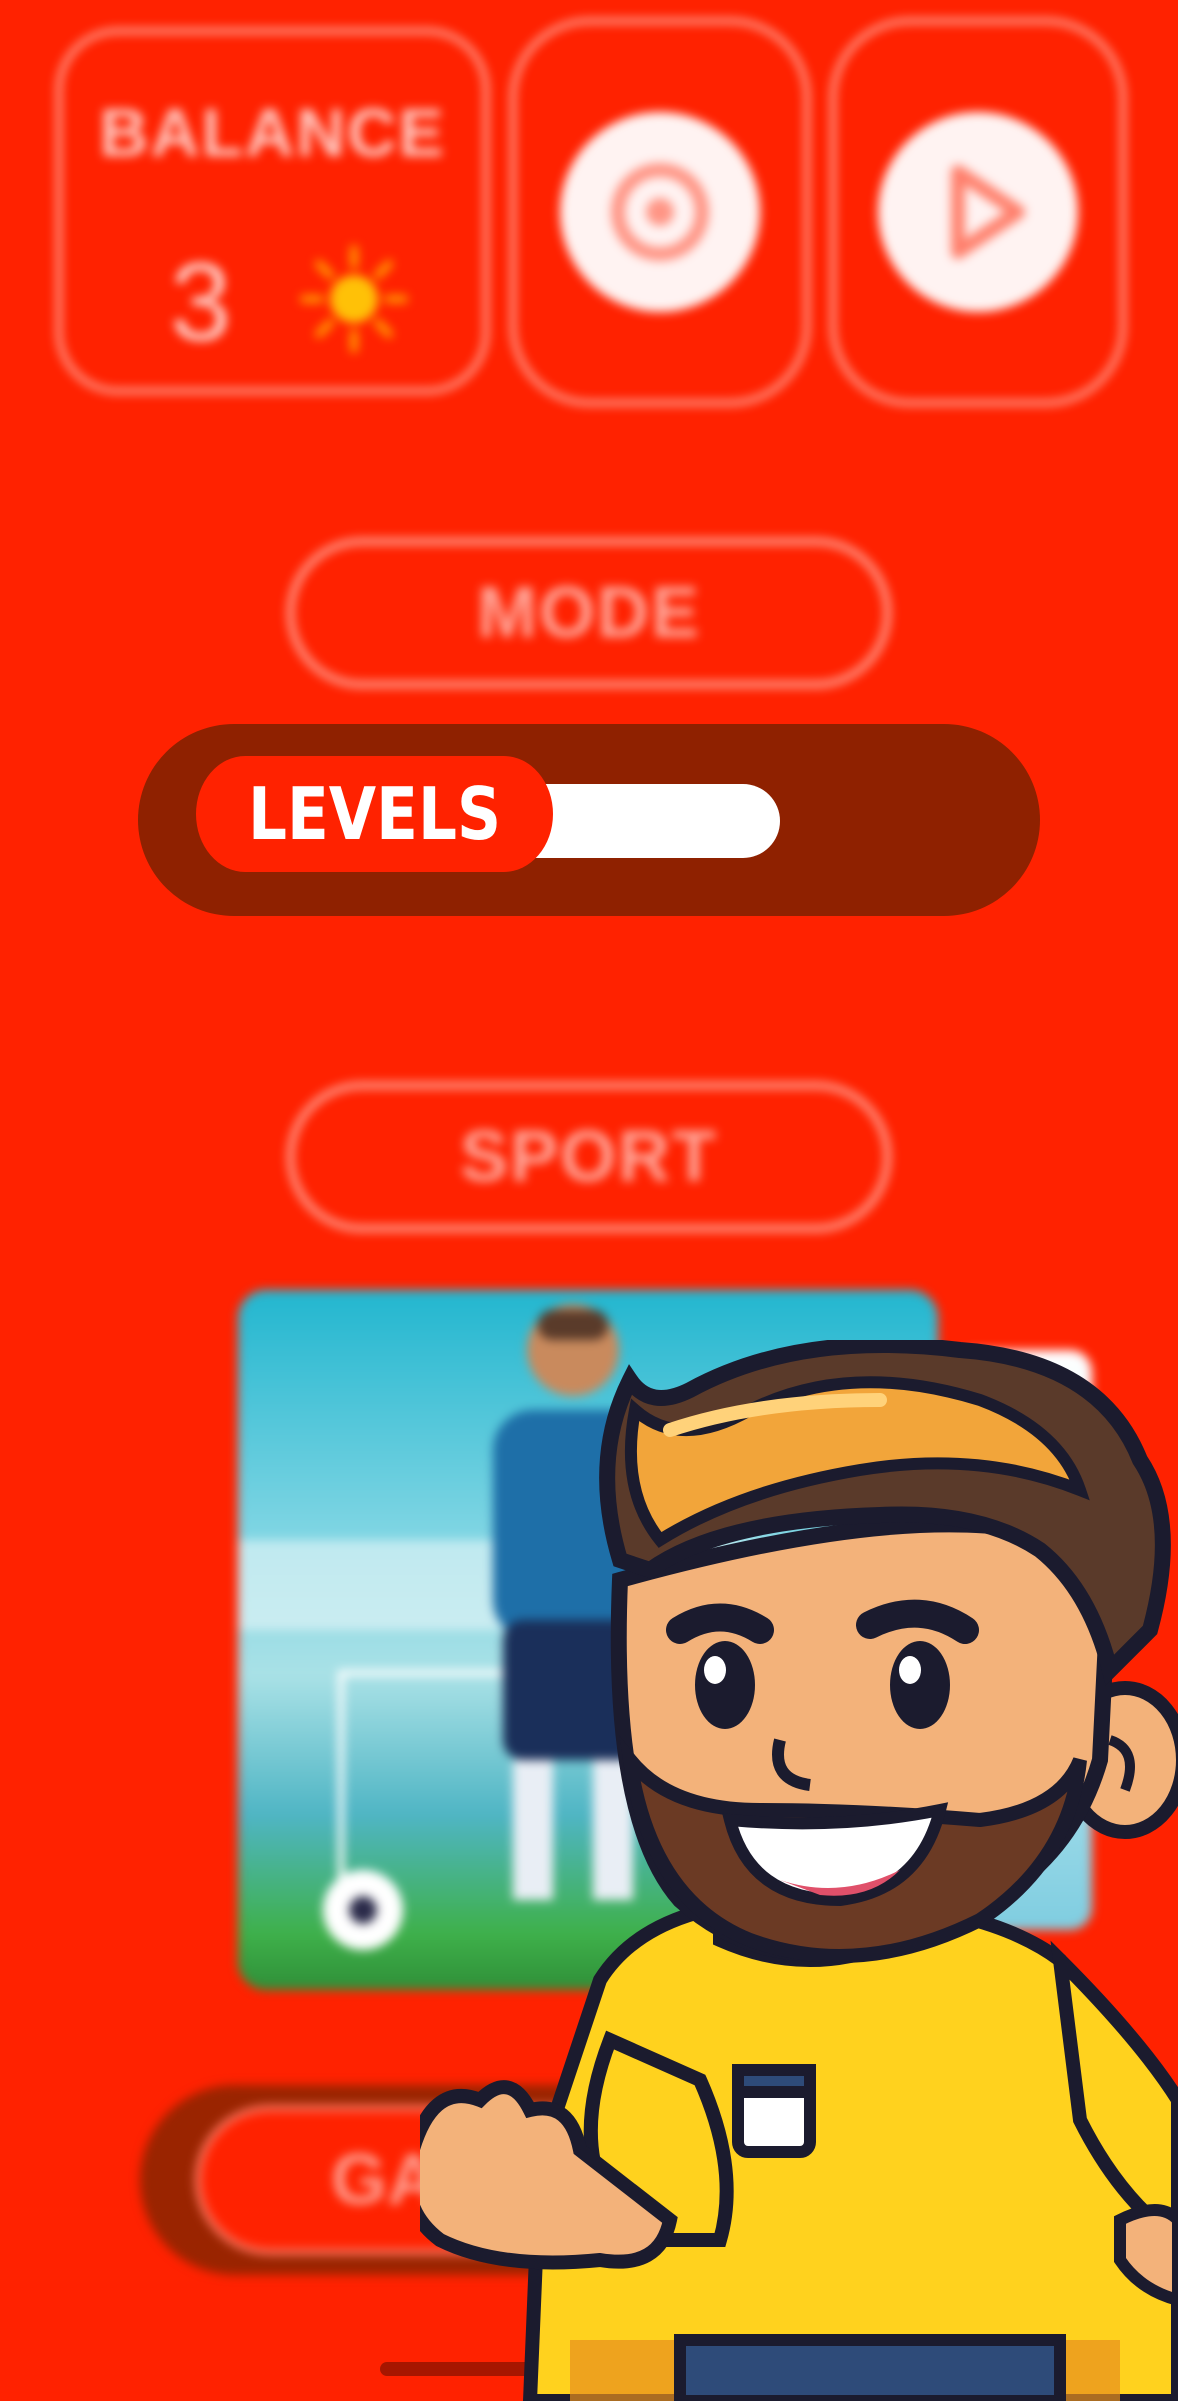  Describe the element at coordinates (589, 613) in the screenshot. I see `mode-label: MODE` at that location.